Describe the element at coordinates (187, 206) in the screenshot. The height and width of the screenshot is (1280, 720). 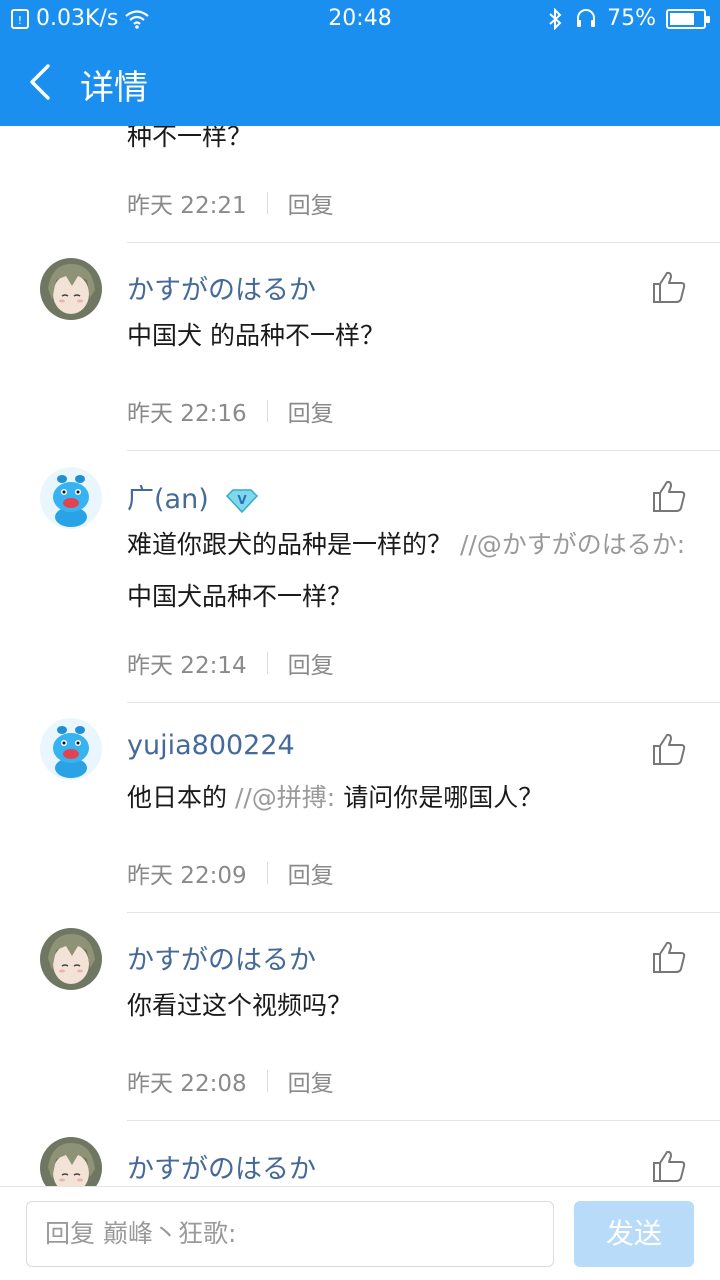
I see `comment-time: 昨天 22:21` at that location.